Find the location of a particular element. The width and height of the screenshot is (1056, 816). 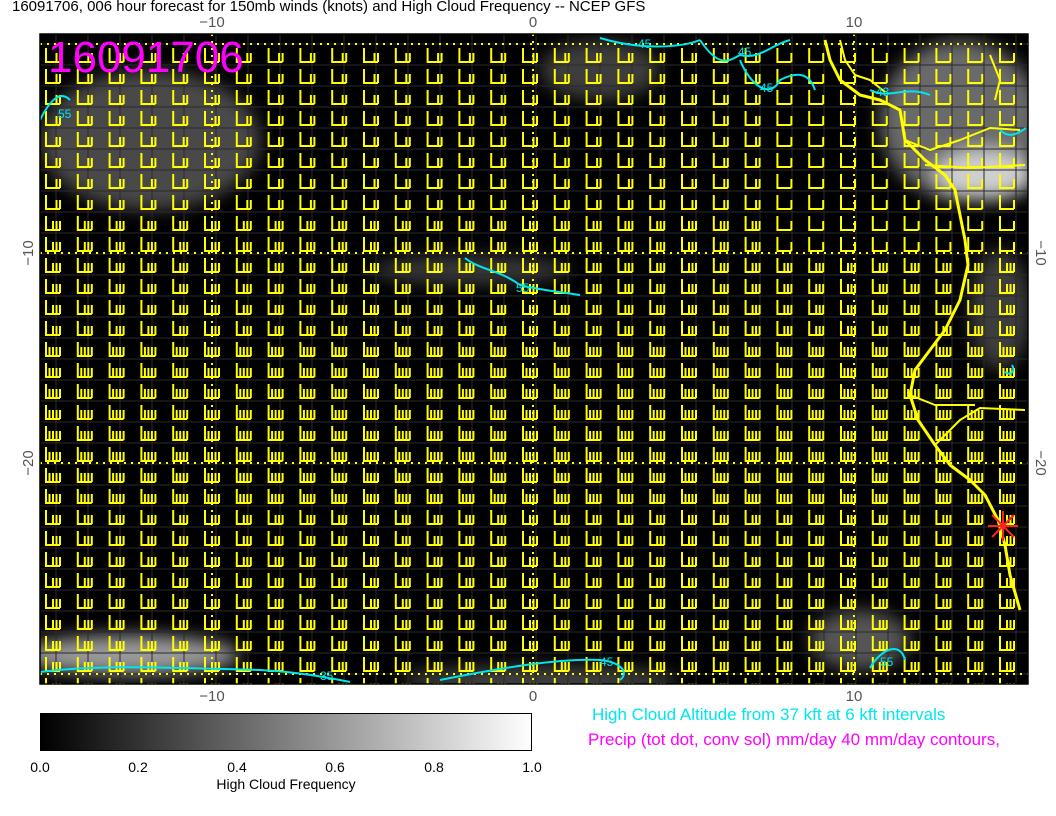

colorbar-label: High Cloud Frequency is located at coordinates (286, 784).